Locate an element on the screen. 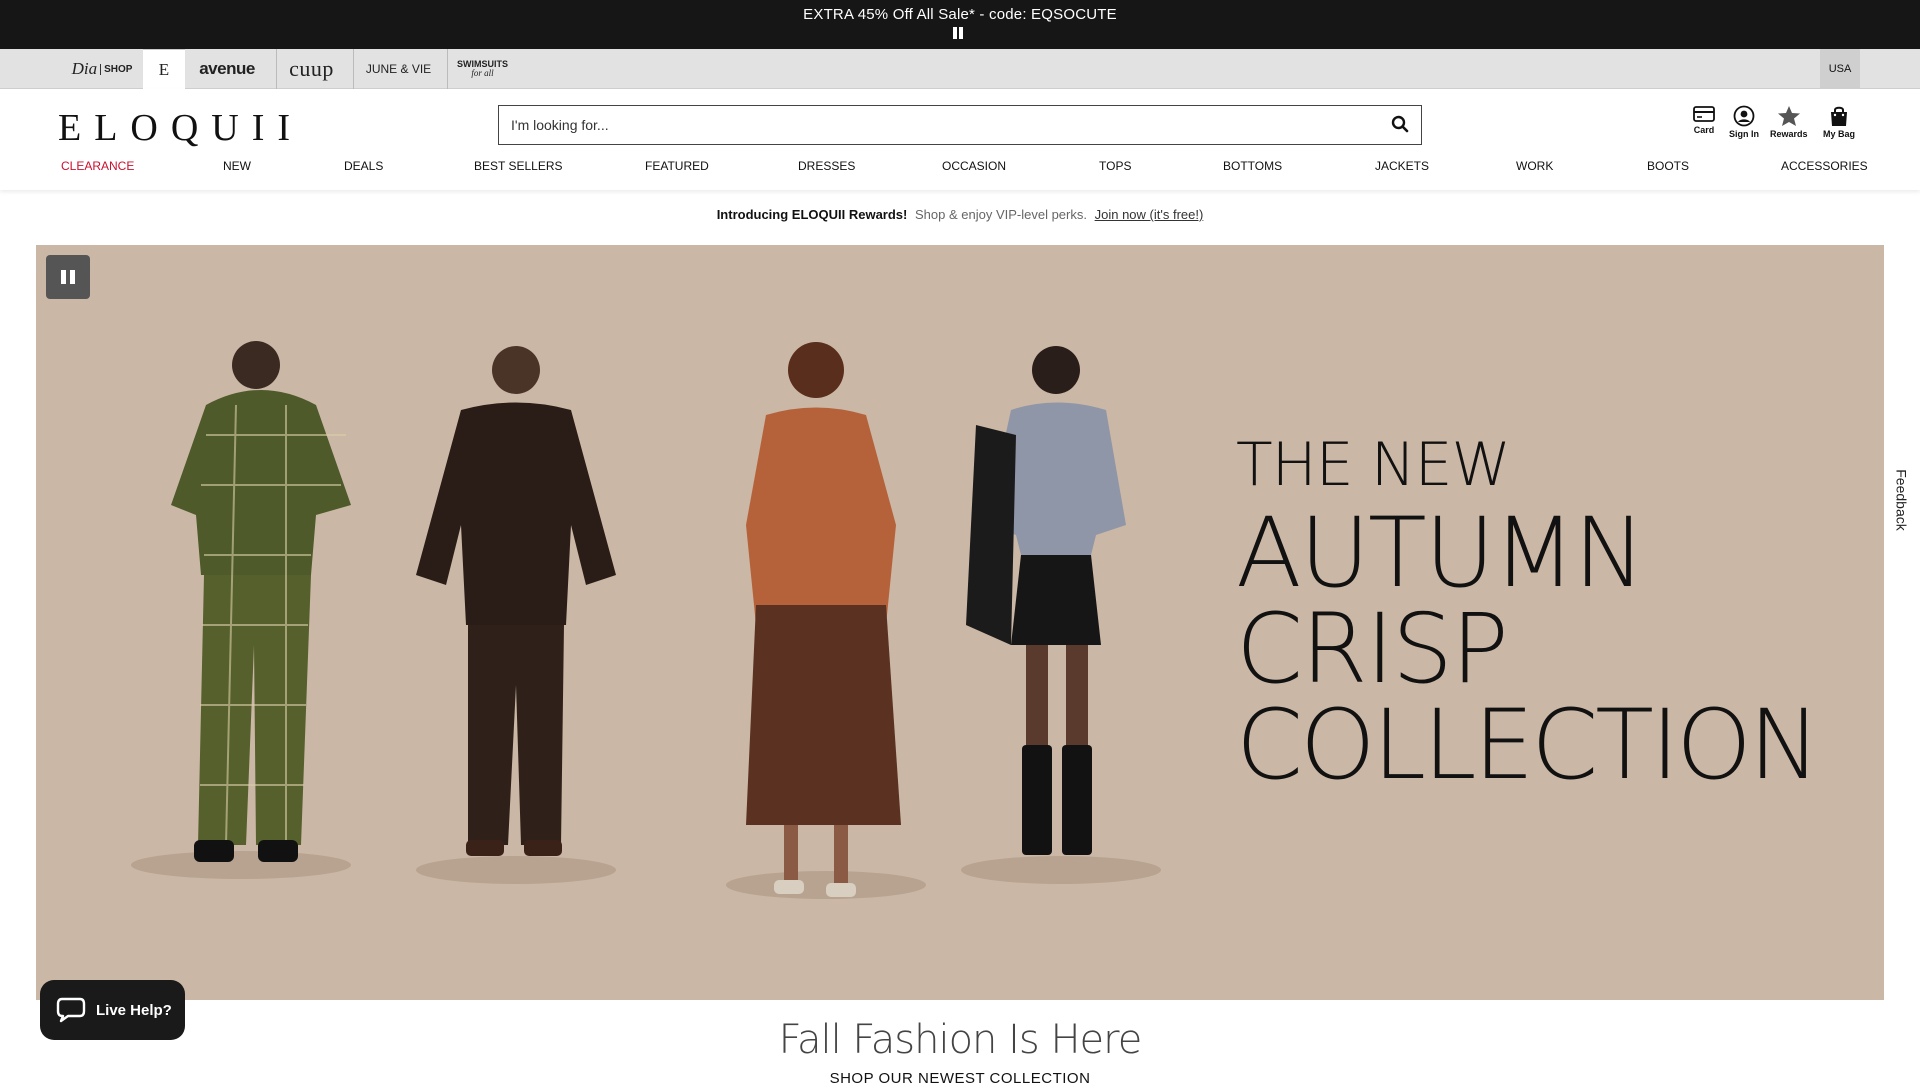 The height and width of the screenshot is (1087, 1920). nav-item-jackets: JACKETS is located at coordinates (1402, 166).